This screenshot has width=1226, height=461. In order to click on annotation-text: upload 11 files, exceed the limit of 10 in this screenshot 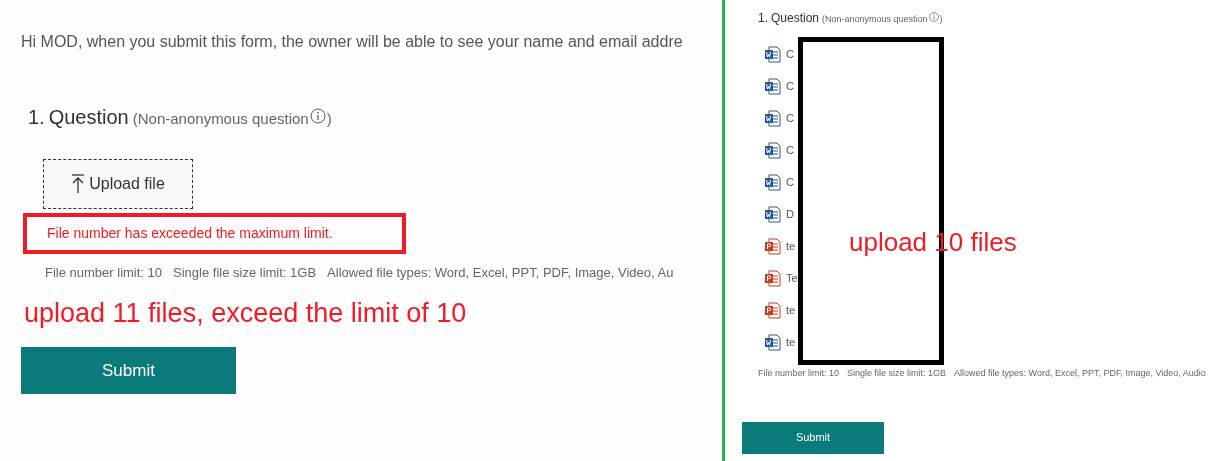, I will do `click(246, 313)`.